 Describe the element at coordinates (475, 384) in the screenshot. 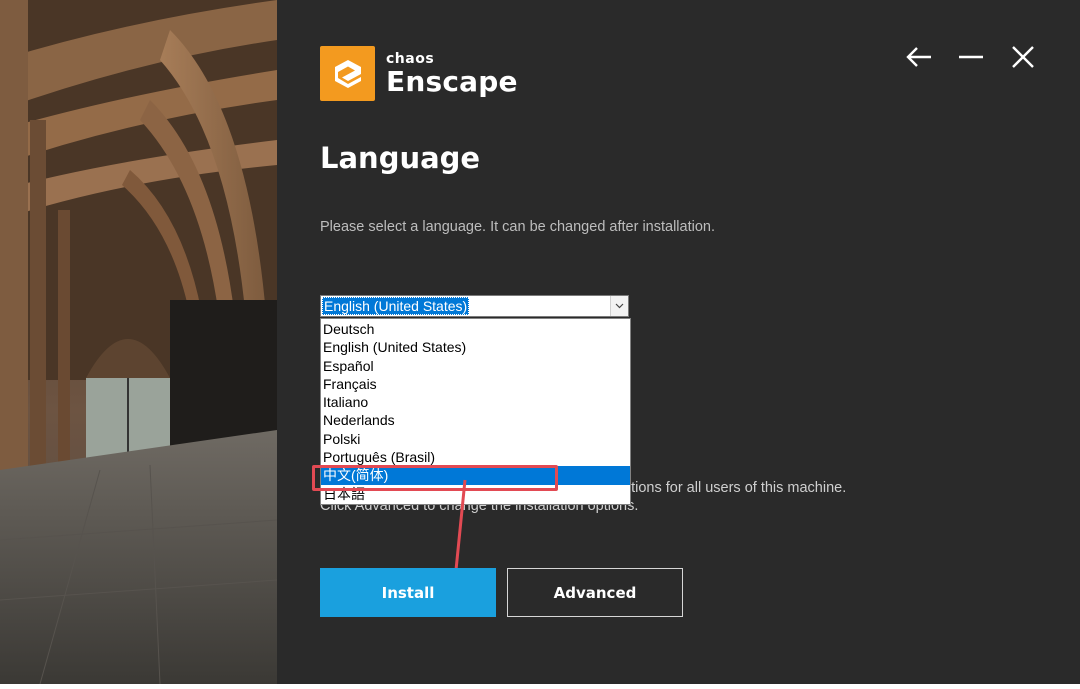

I see `language-option-francais: Français` at that location.